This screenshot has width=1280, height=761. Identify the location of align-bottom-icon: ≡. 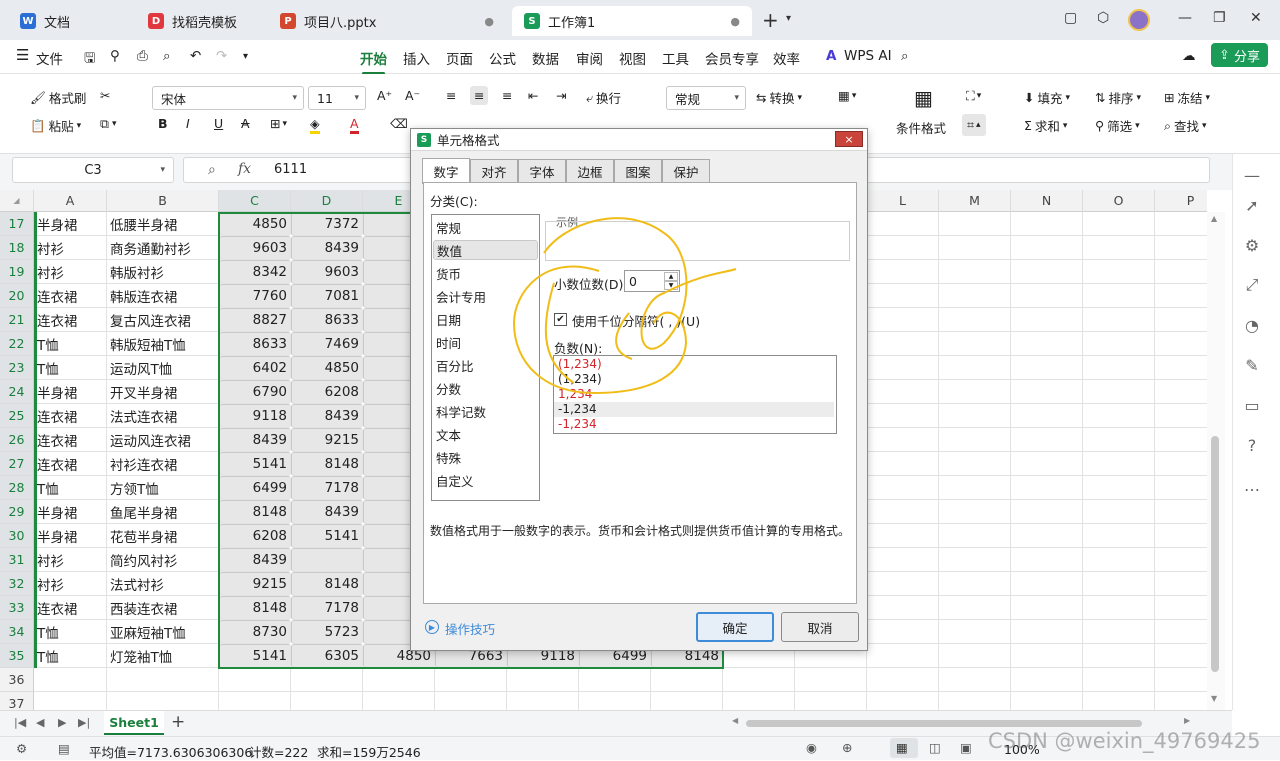
(507, 95).